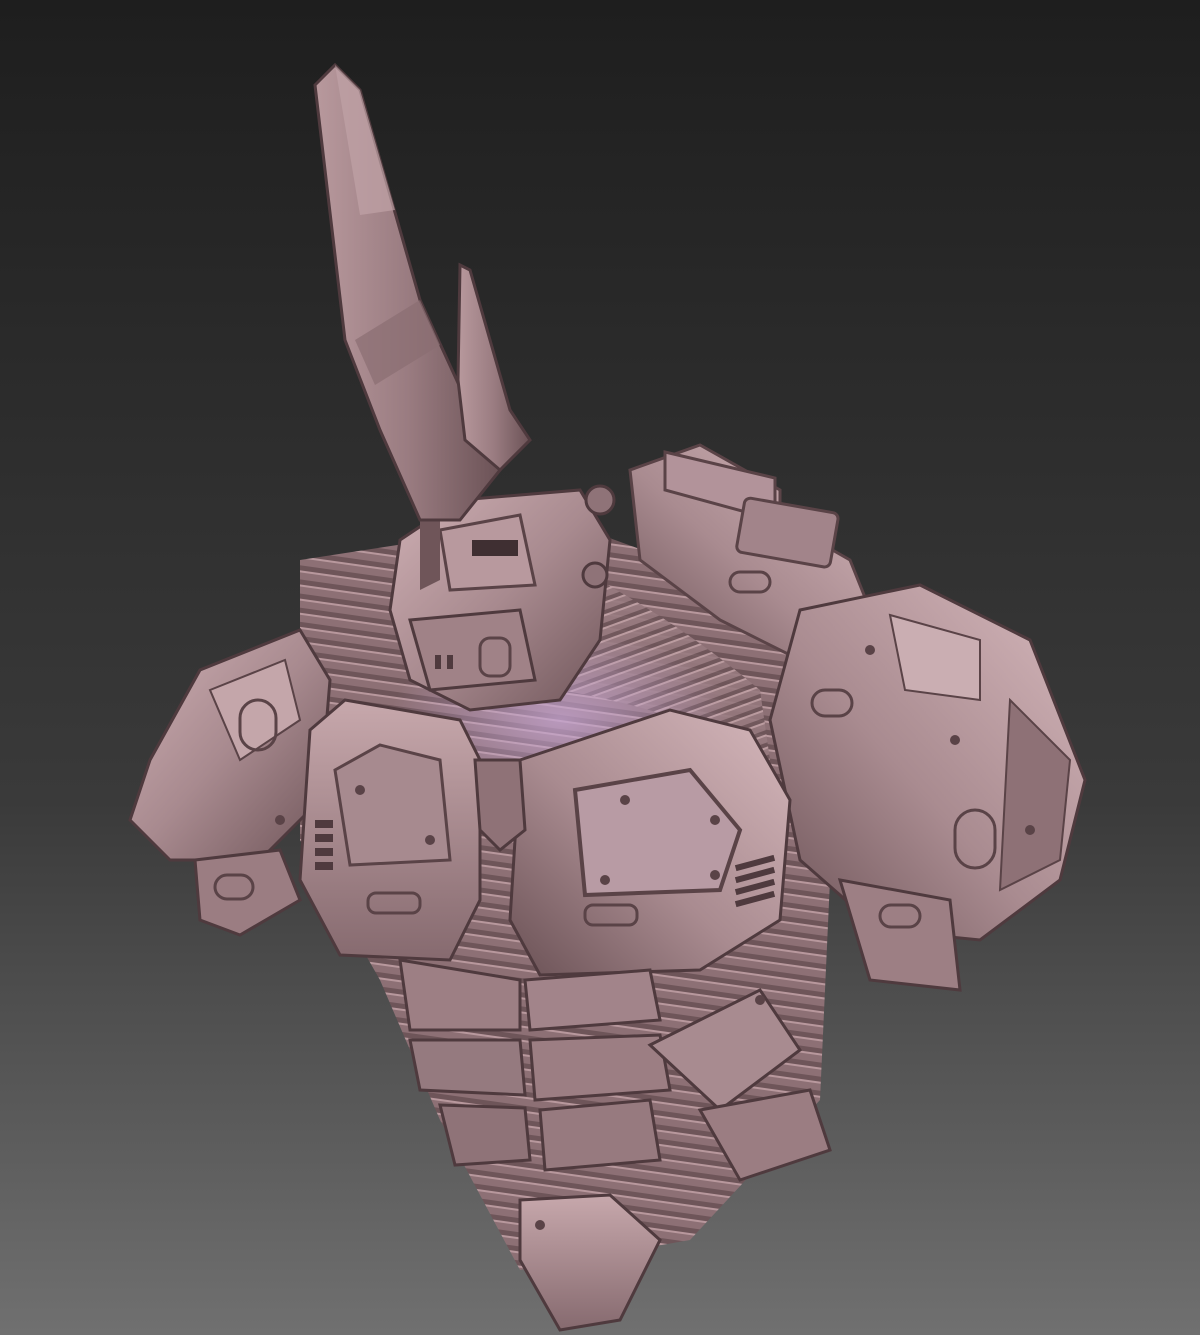 The height and width of the screenshot is (1335, 1200). Describe the element at coordinates (495, 548) in the screenshot. I see `eye-slot` at that location.